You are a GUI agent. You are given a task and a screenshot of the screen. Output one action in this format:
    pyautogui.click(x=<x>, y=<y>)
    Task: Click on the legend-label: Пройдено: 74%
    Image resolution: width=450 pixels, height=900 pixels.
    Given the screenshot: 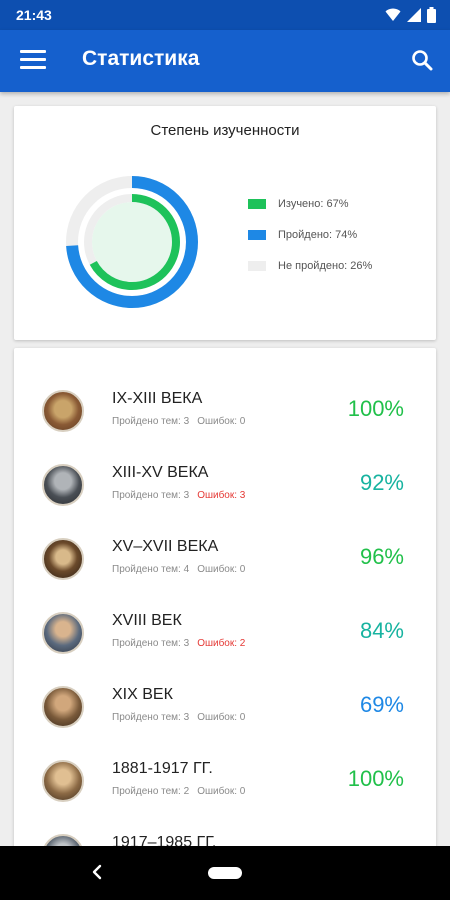 What is the action you would take?
    pyautogui.click(x=318, y=234)
    